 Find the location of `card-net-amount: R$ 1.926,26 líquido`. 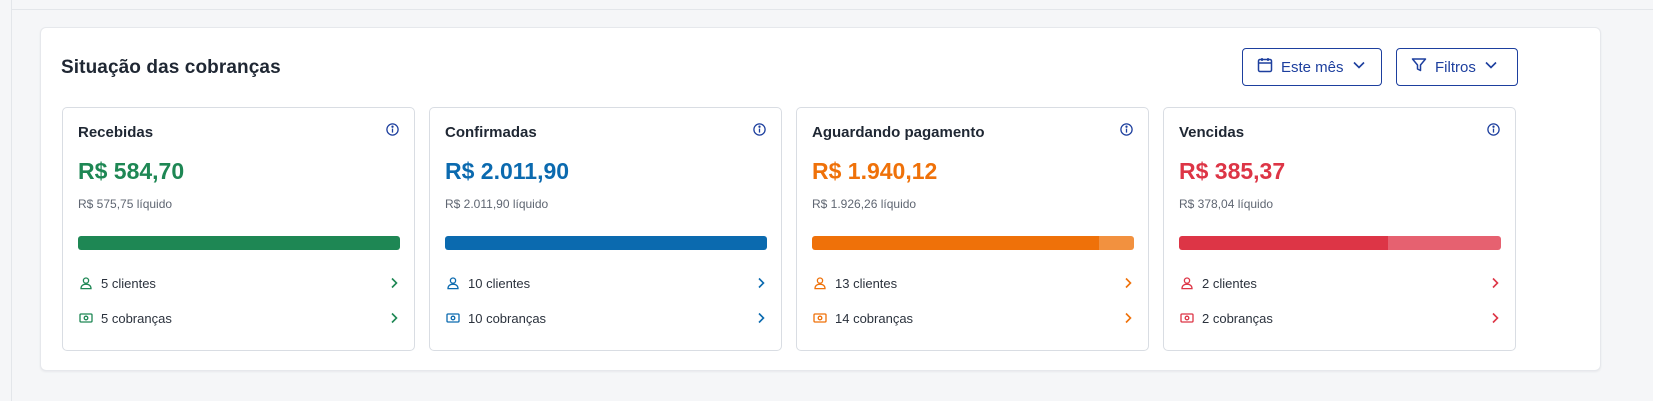

card-net-amount: R$ 1.926,26 líquido is located at coordinates (864, 204).